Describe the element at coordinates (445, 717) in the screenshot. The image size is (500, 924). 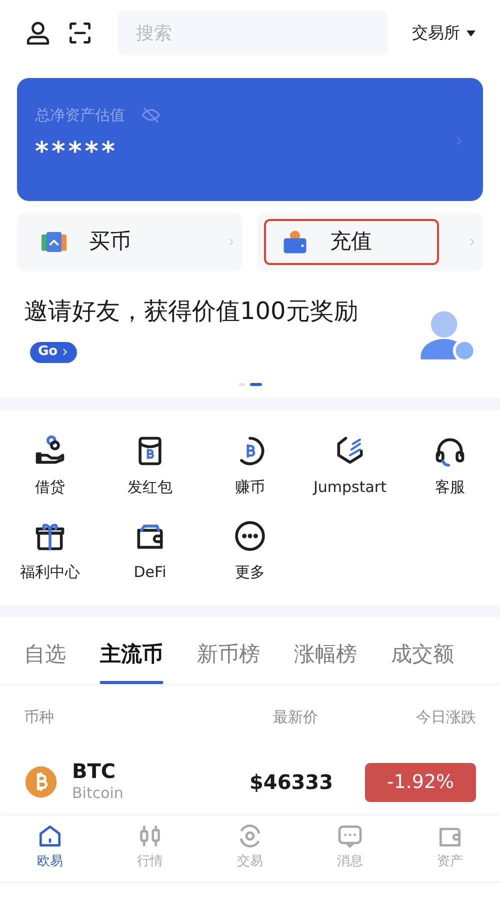
I see `column-header: 今日涨跌` at that location.